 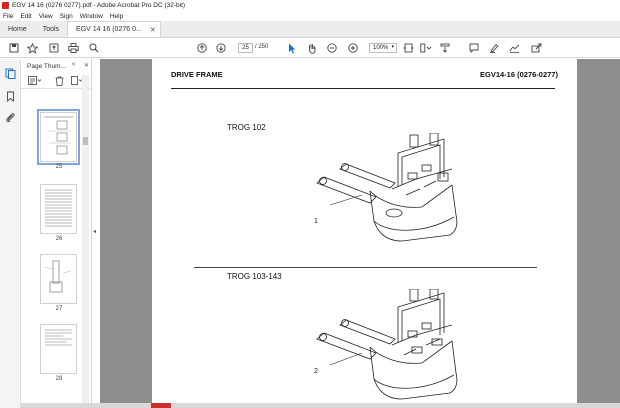 I want to click on main-toolbar: 25 / 250 100% ▾, so click(x=310, y=48).